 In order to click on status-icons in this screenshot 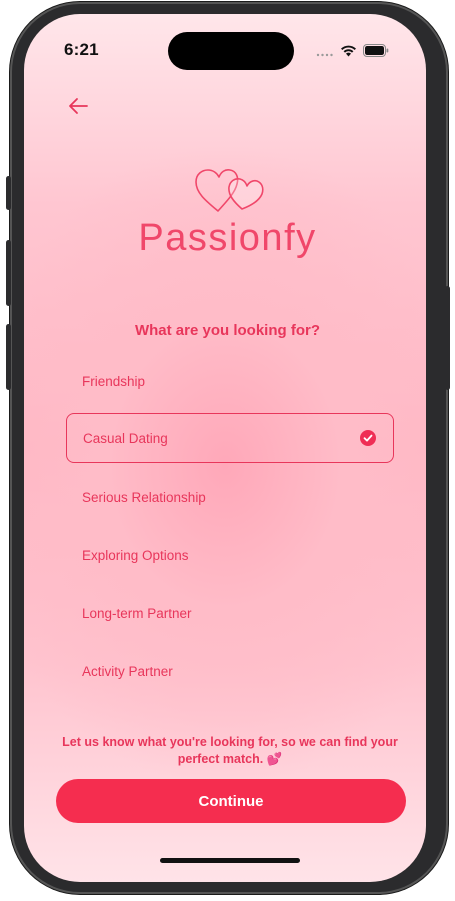, I will do `click(352, 51)`.